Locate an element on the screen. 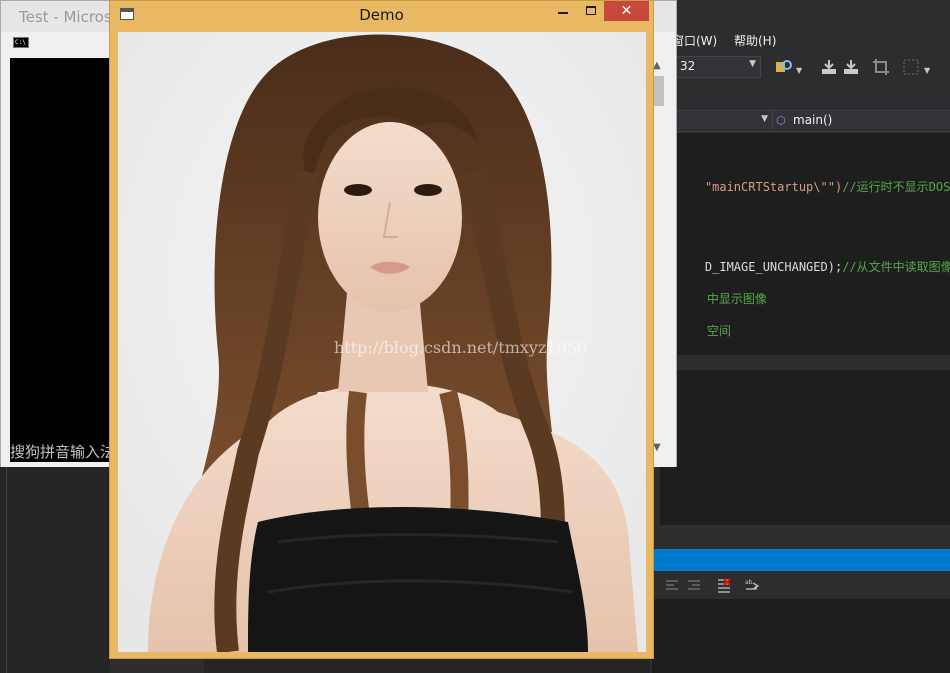  close-icon: ✕ is located at coordinates (626, 11).